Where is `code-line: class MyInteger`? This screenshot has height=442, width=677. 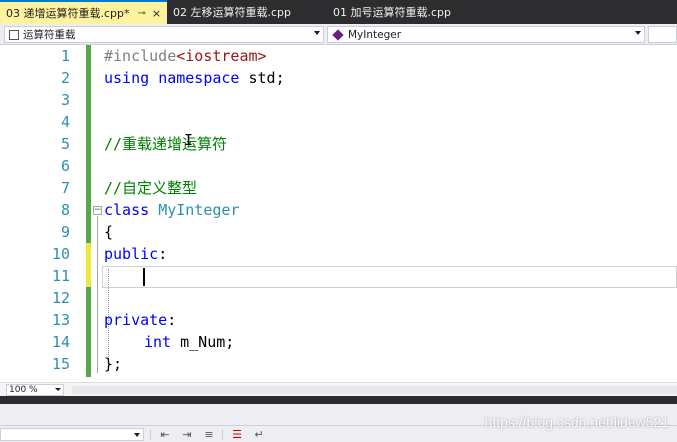 code-line: class MyInteger is located at coordinates (172, 210).